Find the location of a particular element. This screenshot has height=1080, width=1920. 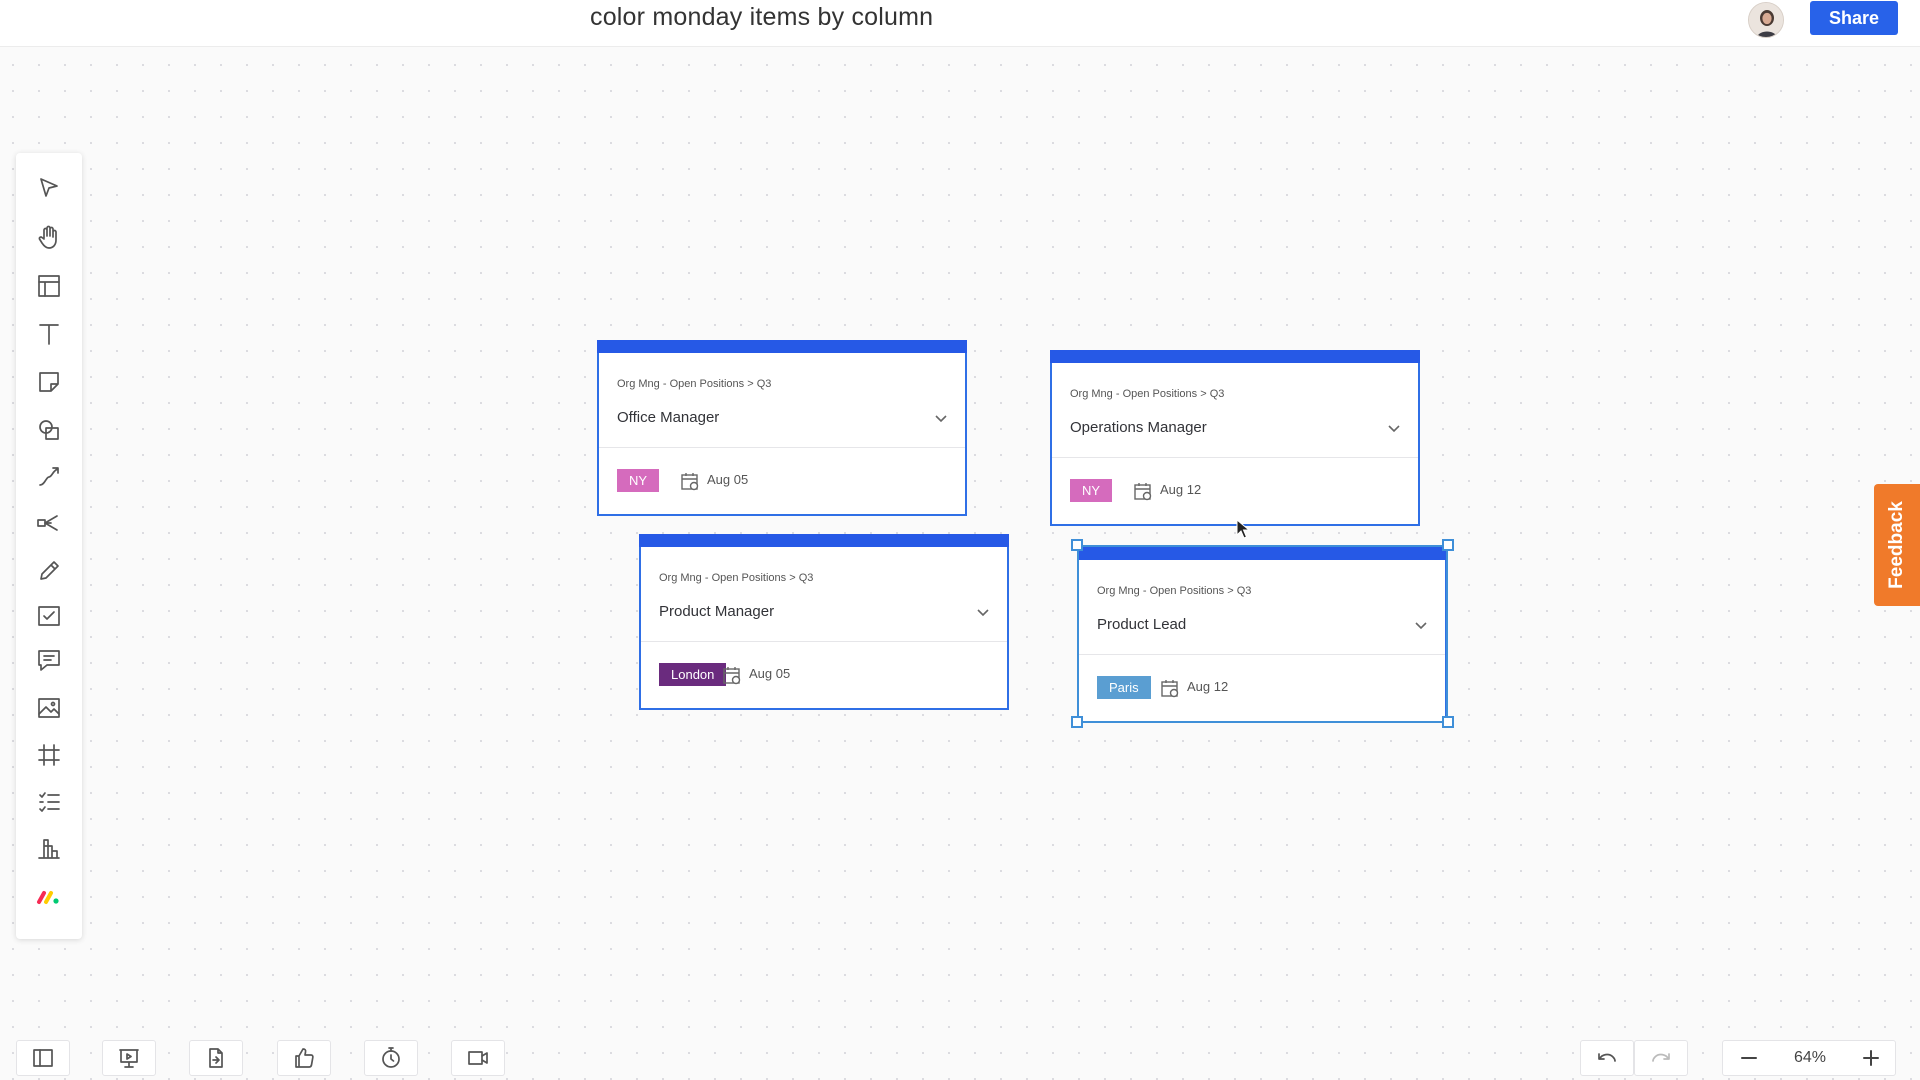

card-item-name: Product Lead is located at coordinates (1142, 624).